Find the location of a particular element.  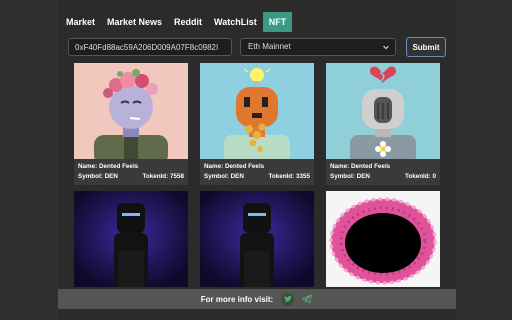

nav-tabs: Market Market News Reddit WatchList NFT is located at coordinates (257, 22).